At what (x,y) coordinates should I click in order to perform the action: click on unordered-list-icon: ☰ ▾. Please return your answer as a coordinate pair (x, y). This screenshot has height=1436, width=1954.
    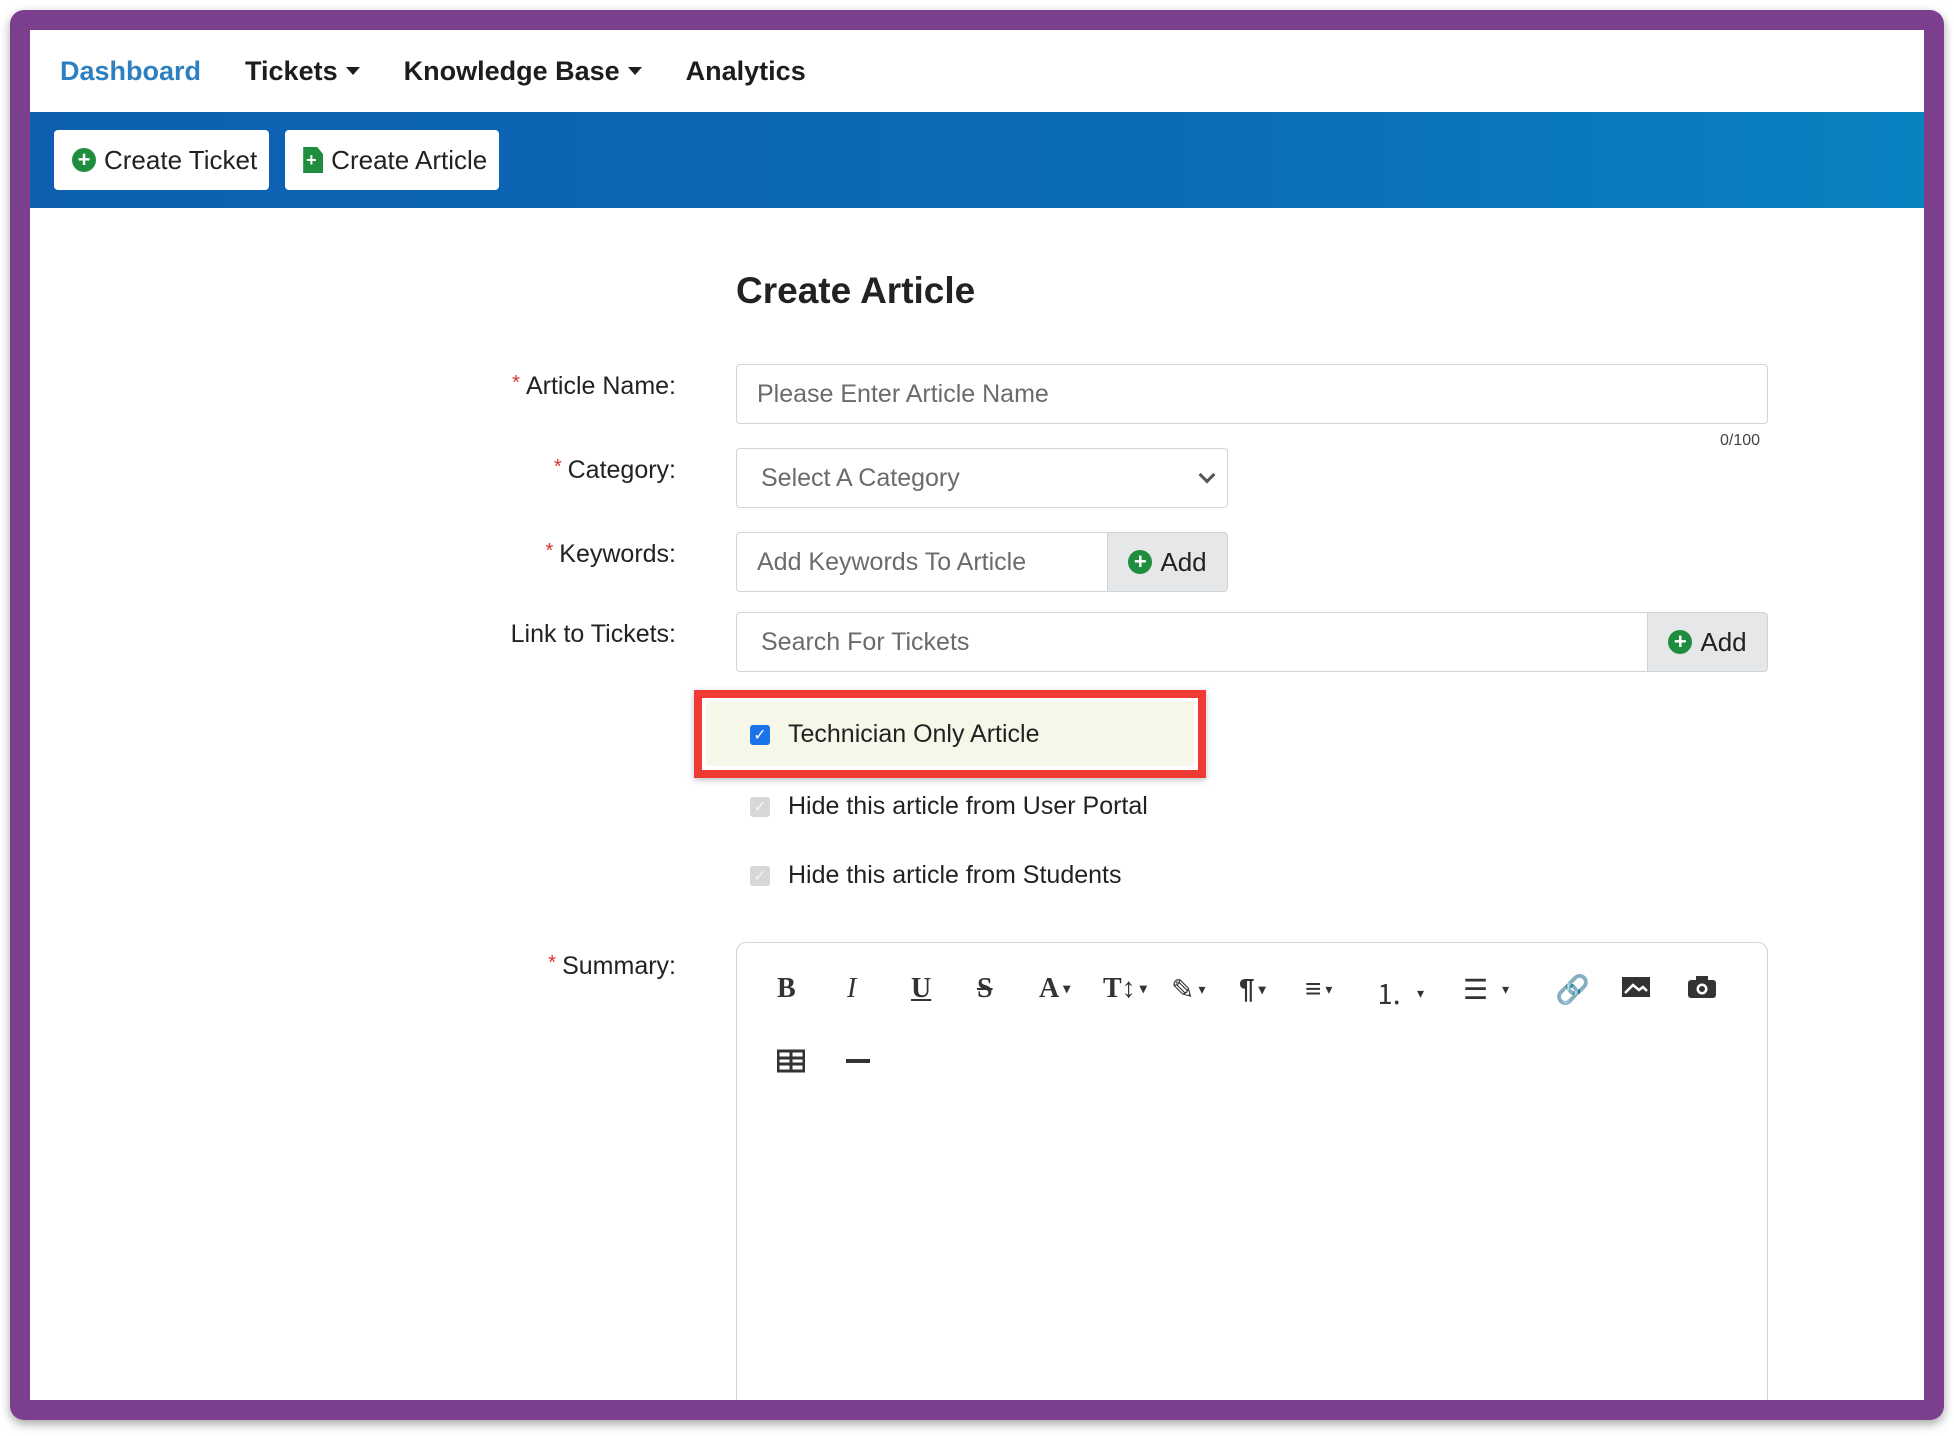
    Looking at the image, I should click on (1486, 989).